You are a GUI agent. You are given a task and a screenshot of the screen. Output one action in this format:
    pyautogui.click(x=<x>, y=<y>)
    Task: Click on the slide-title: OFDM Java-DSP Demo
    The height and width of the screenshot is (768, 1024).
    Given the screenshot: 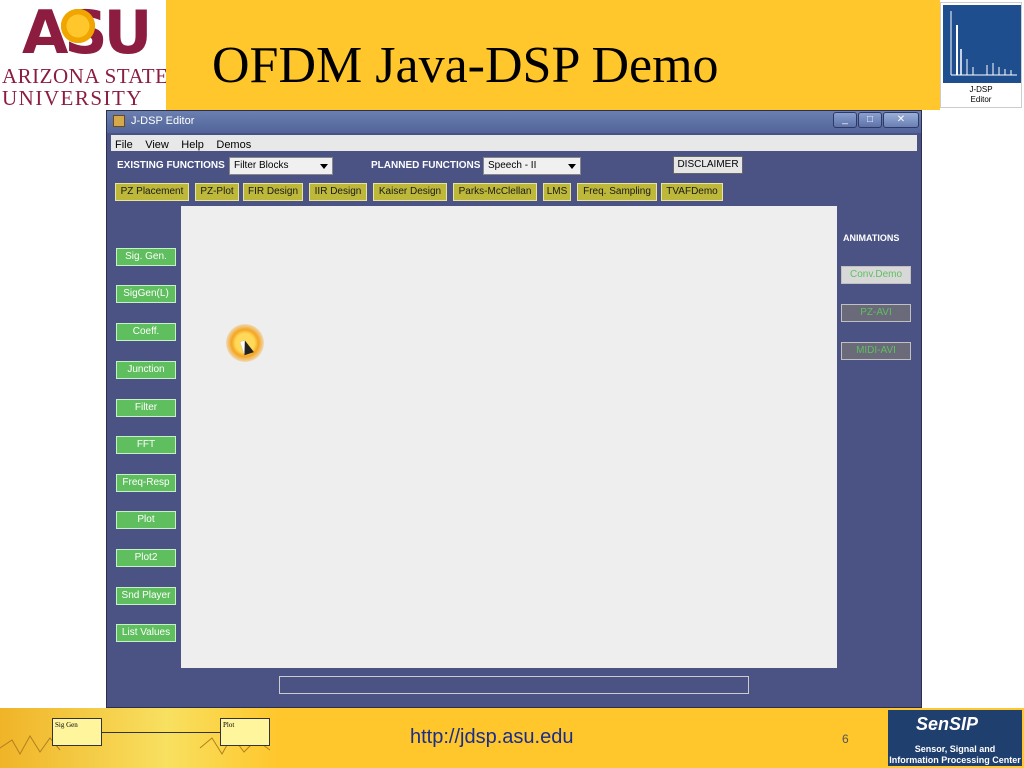 What is the action you would take?
    pyautogui.click(x=465, y=65)
    